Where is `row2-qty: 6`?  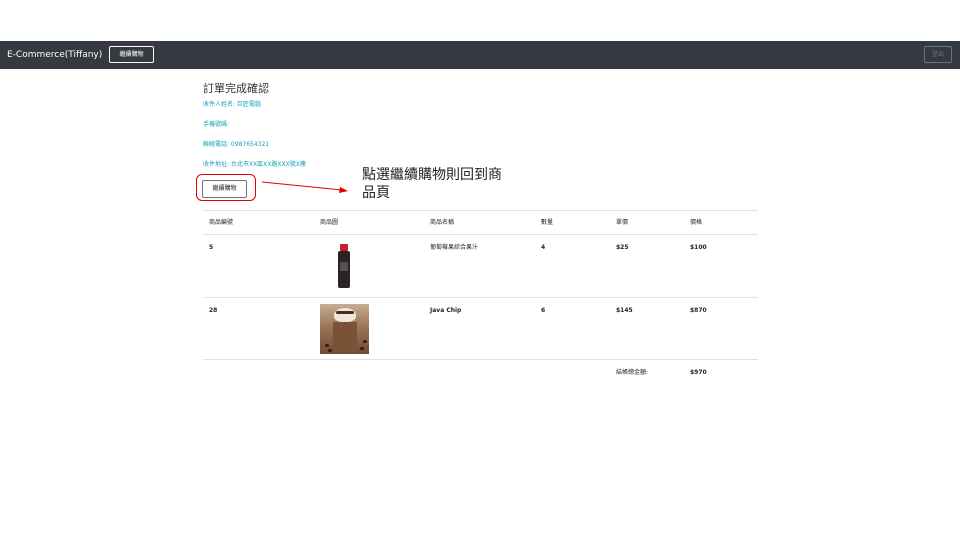
row2-qty: 6 is located at coordinates (543, 310).